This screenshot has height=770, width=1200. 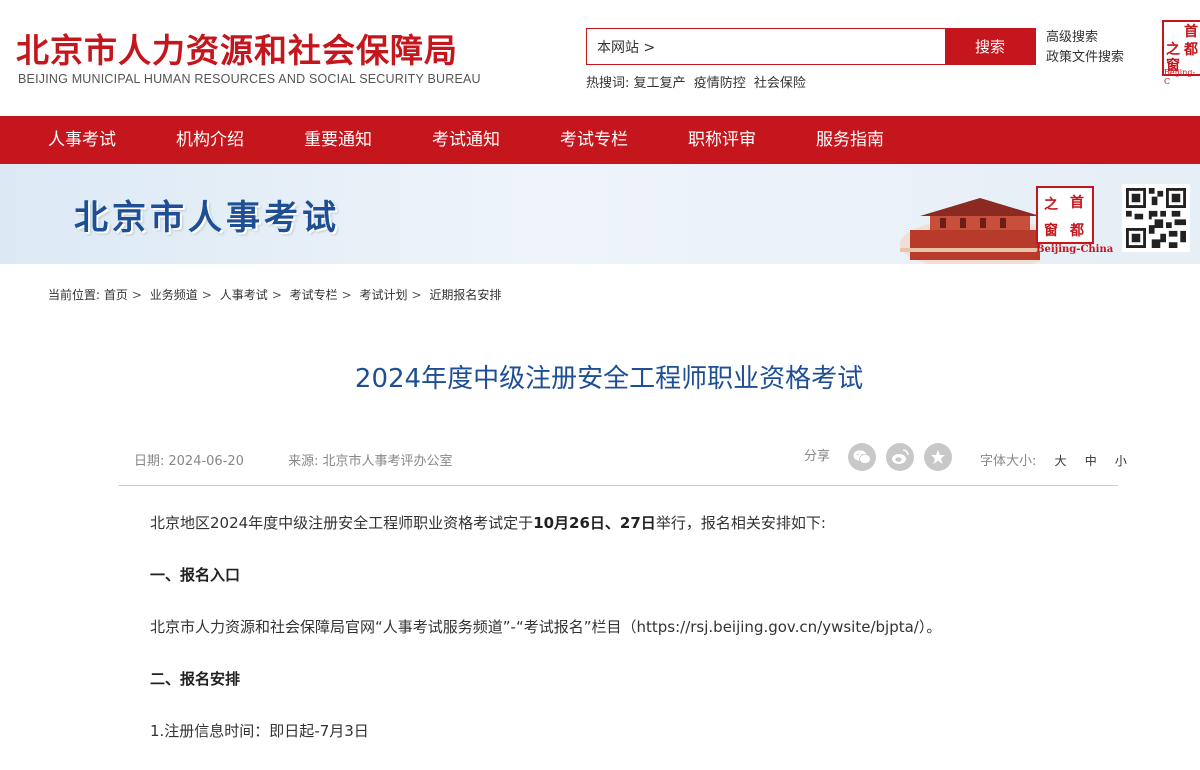 What do you see at coordinates (594, 140) in the screenshot?
I see `nav-item-exam-column: 考试专栏` at bounding box center [594, 140].